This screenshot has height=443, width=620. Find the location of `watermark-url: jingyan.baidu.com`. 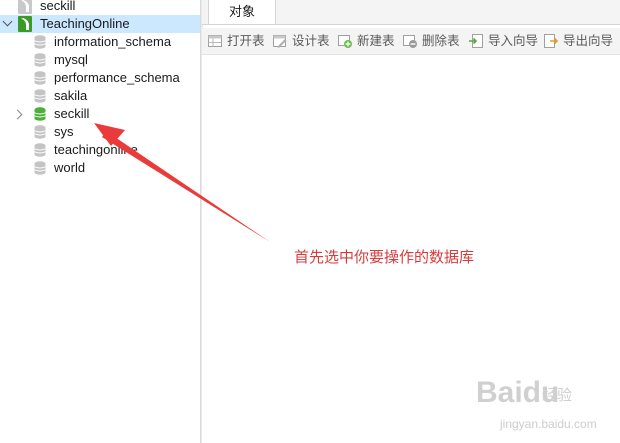

watermark-url: jingyan.baidu.com is located at coordinates (548, 424).